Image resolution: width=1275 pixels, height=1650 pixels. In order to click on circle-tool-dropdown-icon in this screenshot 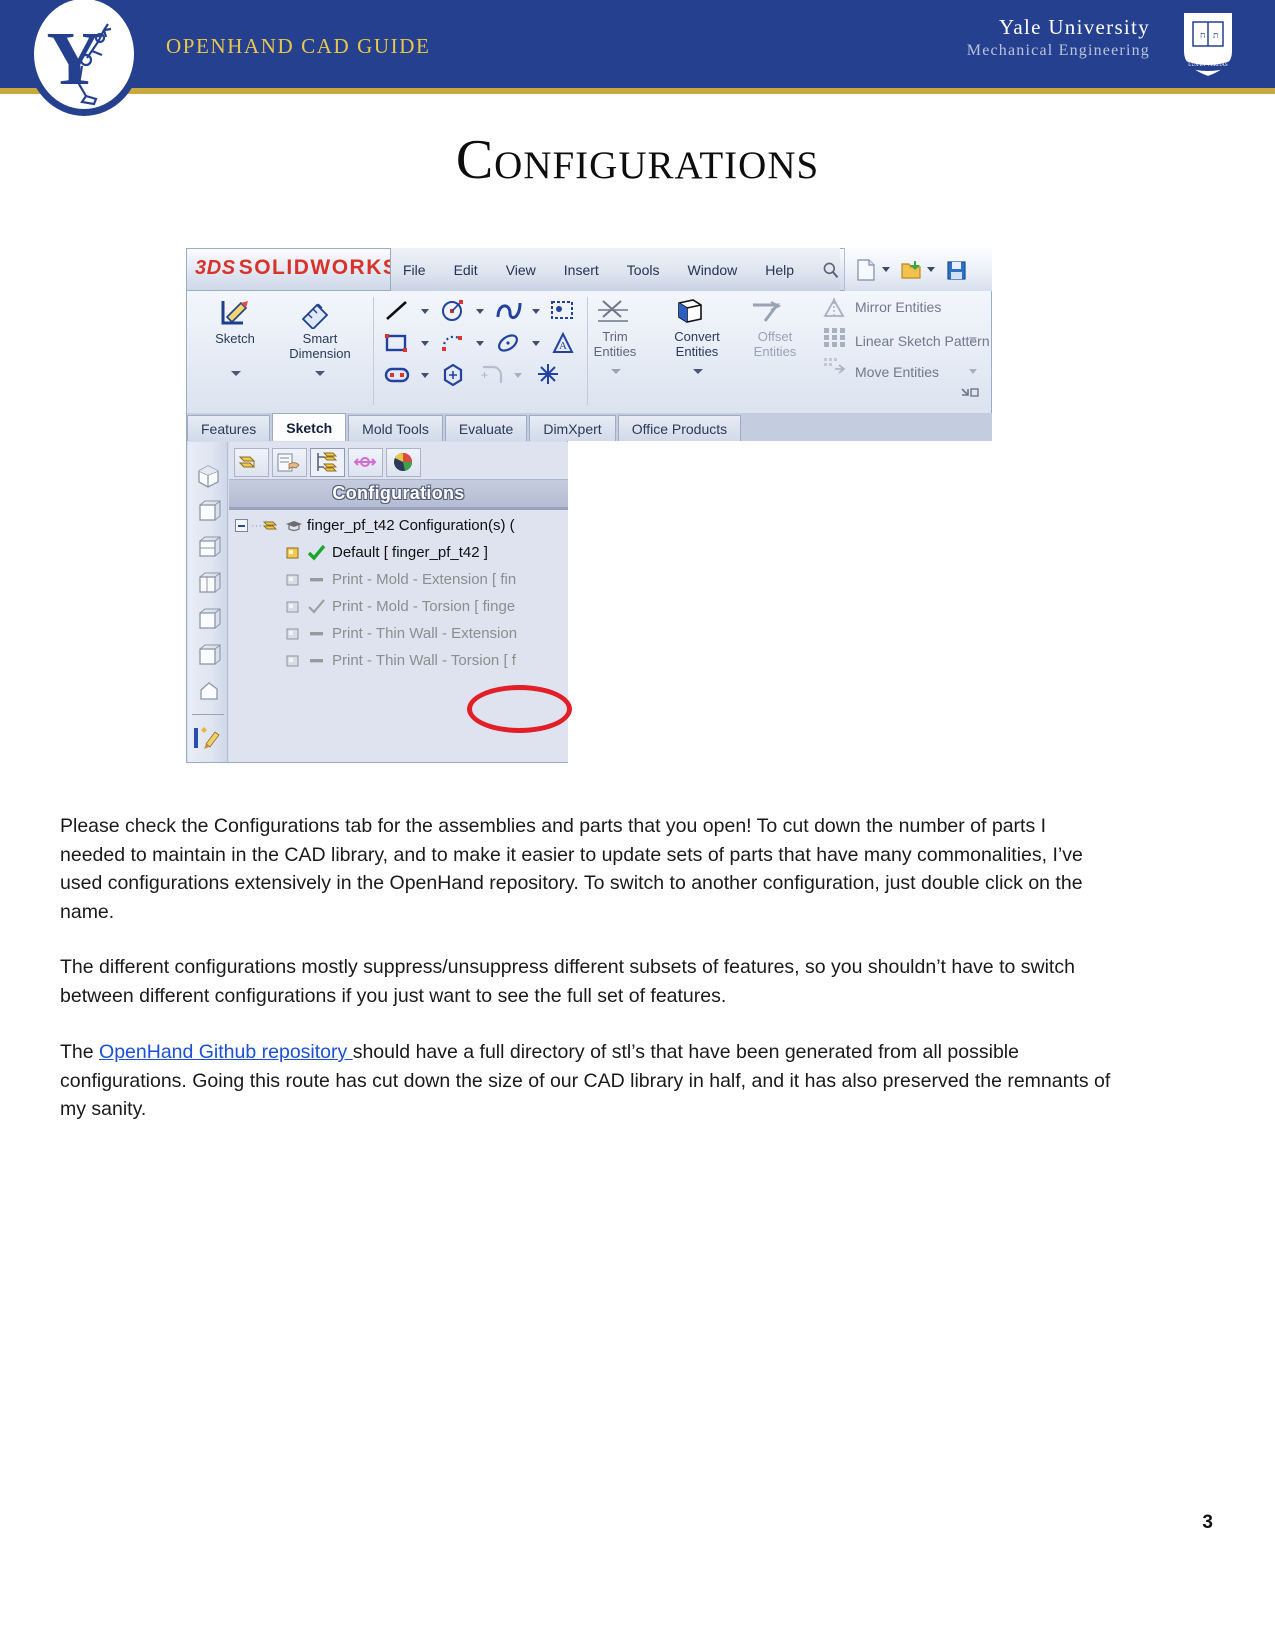, I will do `click(480, 311)`.